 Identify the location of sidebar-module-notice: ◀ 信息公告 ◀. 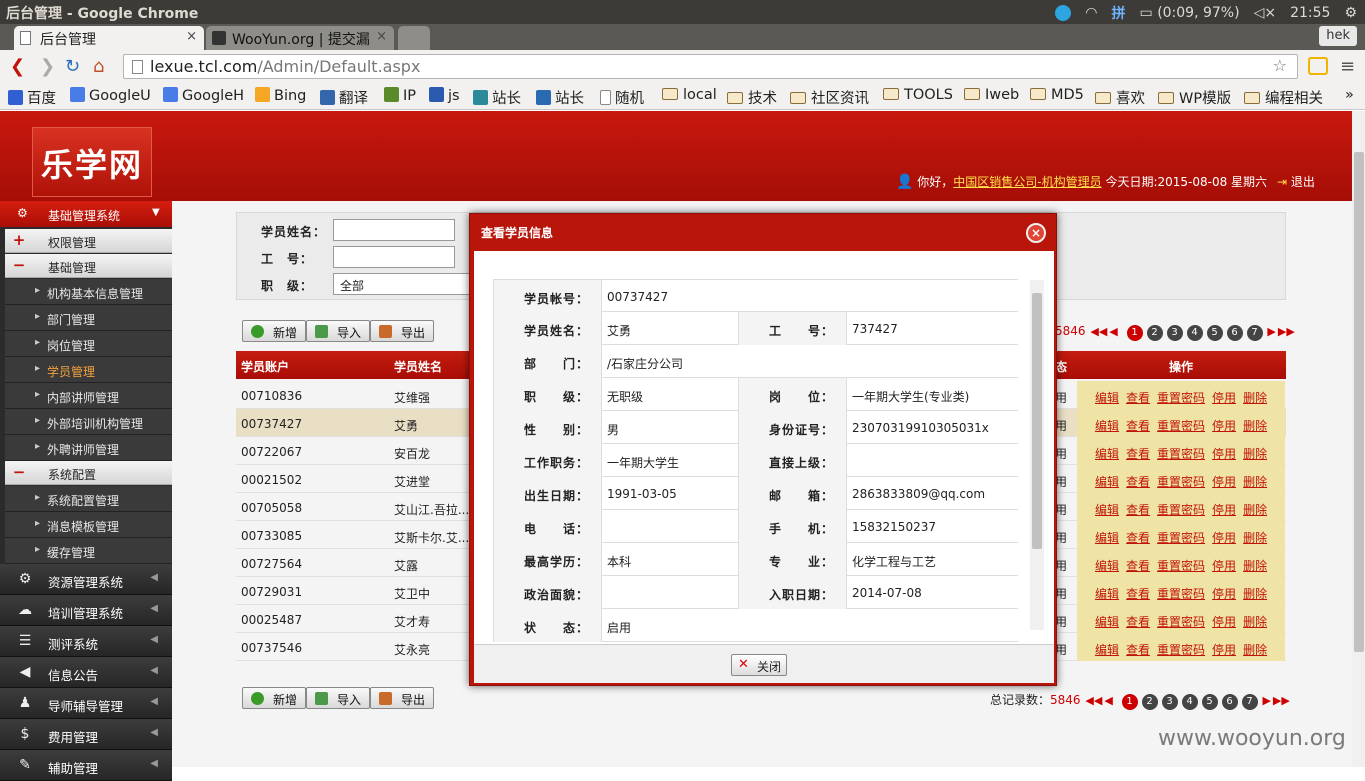
(86, 672).